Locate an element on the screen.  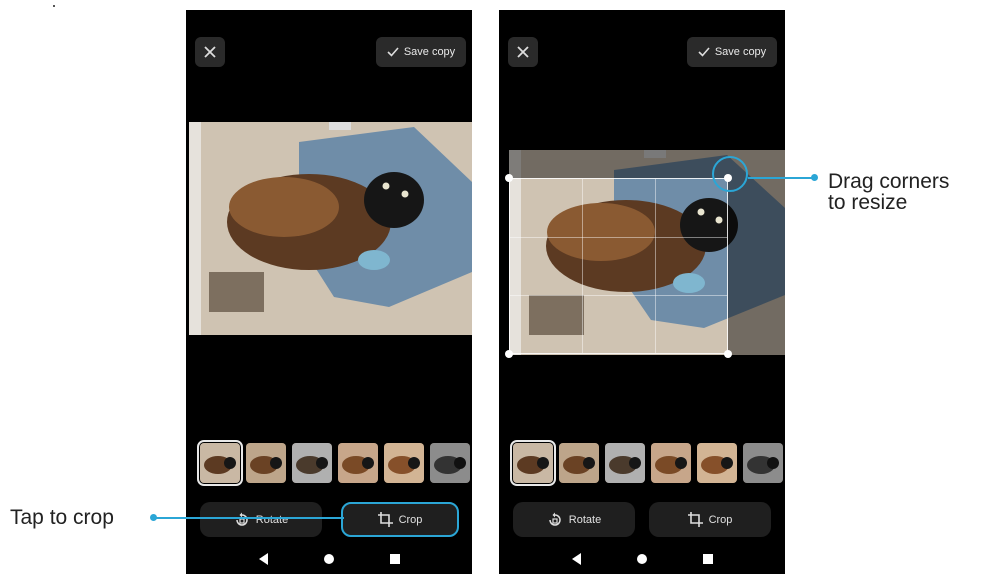
cat-photo is located at coordinates (330, 228).